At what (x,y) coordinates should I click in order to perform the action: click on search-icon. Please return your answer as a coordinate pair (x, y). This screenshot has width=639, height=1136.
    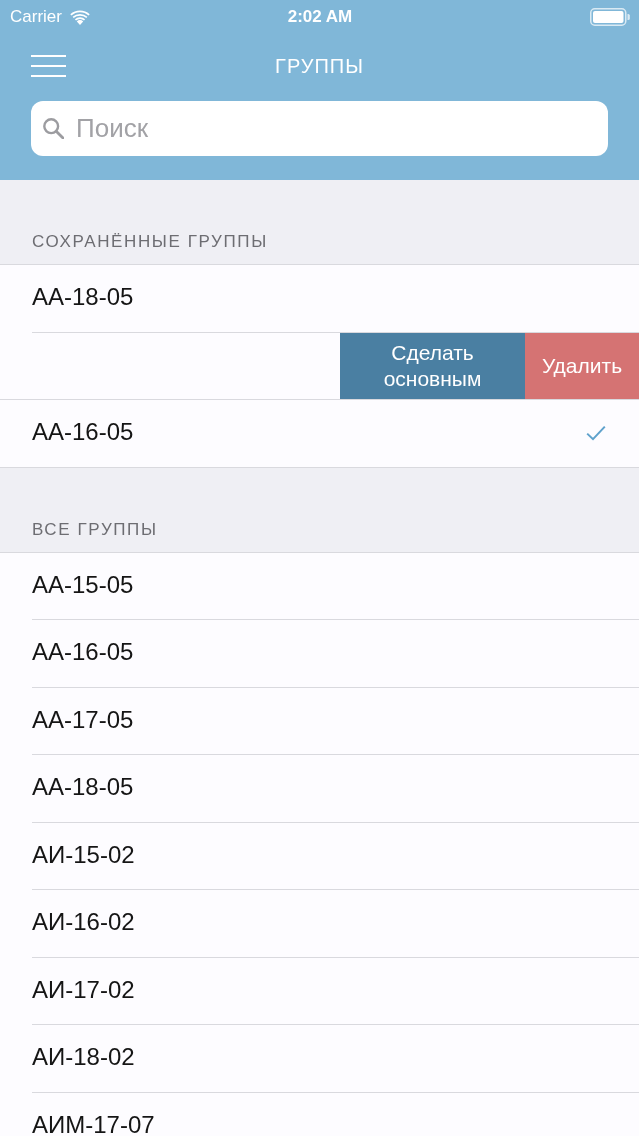
    Looking at the image, I should click on (53, 128).